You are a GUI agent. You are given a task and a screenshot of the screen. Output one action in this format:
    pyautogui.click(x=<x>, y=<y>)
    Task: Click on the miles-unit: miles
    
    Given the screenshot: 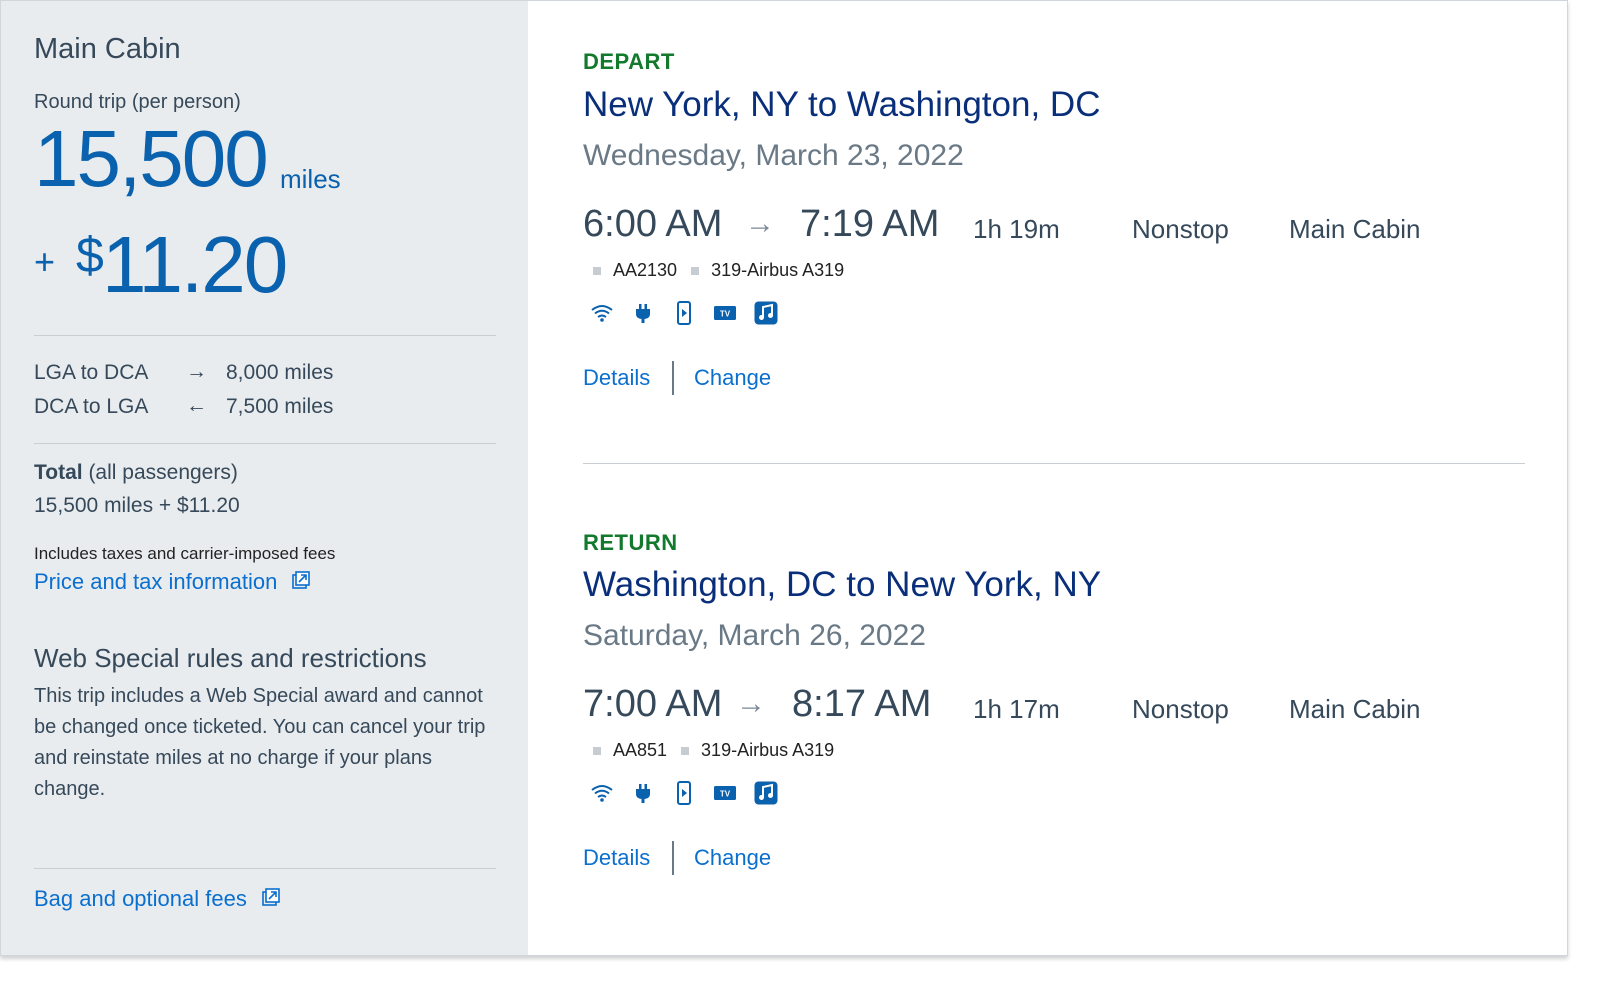 What is the action you would take?
    pyautogui.click(x=310, y=179)
    